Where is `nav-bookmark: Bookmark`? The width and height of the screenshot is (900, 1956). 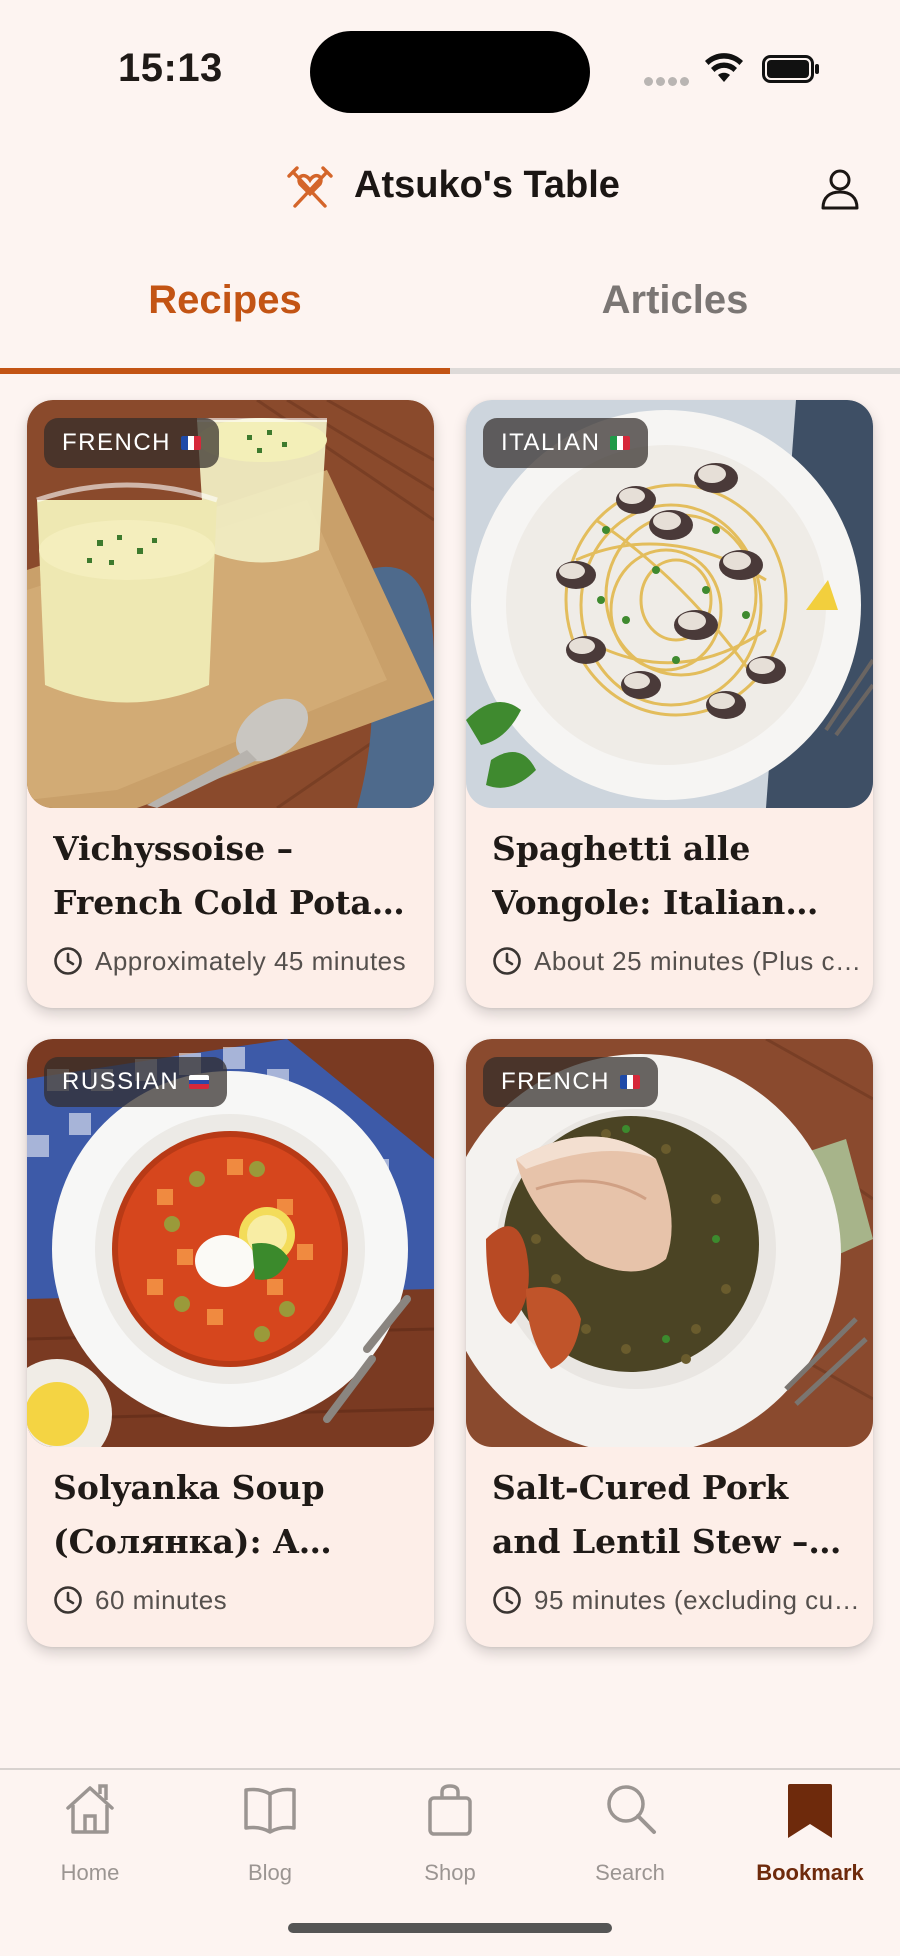 nav-bookmark: Bookmark is located at coordinates (810, 1827).